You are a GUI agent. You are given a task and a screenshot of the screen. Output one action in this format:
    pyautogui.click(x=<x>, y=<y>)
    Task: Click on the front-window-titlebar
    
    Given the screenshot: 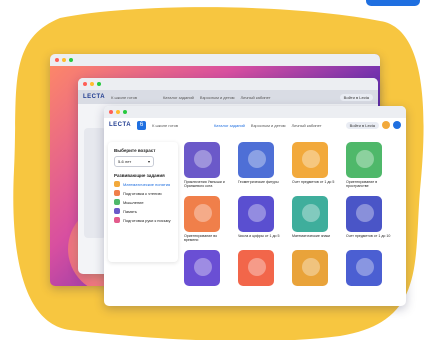 What is the action you would take?
    pyautogui.click(x=255, y=112)
    